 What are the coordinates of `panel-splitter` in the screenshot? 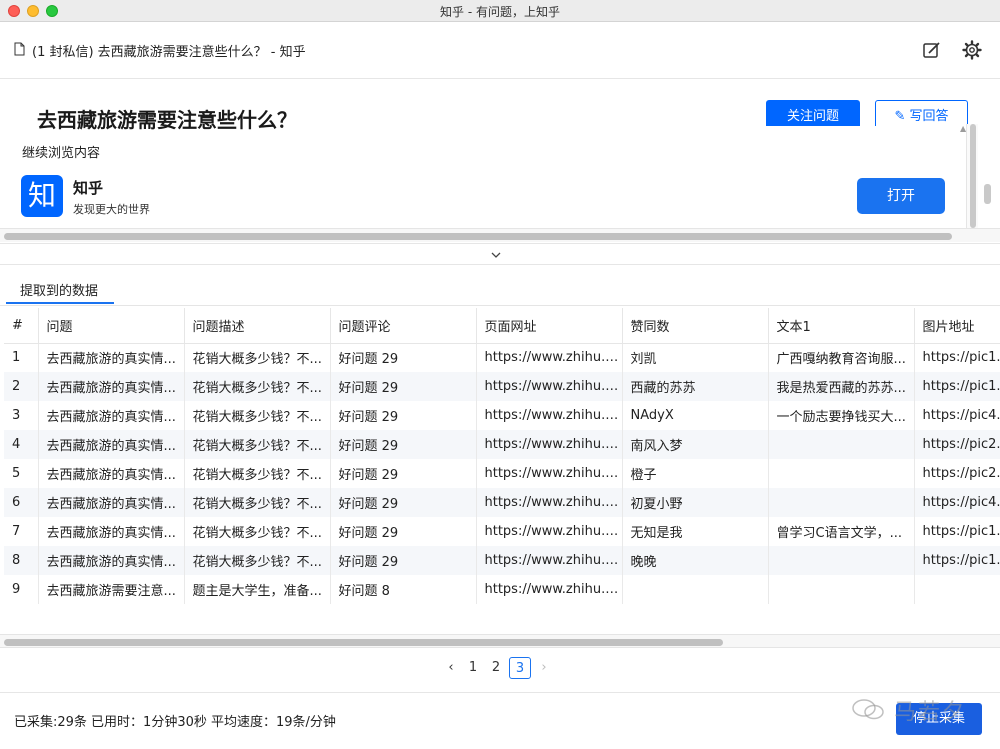 It's located at (500, 254).